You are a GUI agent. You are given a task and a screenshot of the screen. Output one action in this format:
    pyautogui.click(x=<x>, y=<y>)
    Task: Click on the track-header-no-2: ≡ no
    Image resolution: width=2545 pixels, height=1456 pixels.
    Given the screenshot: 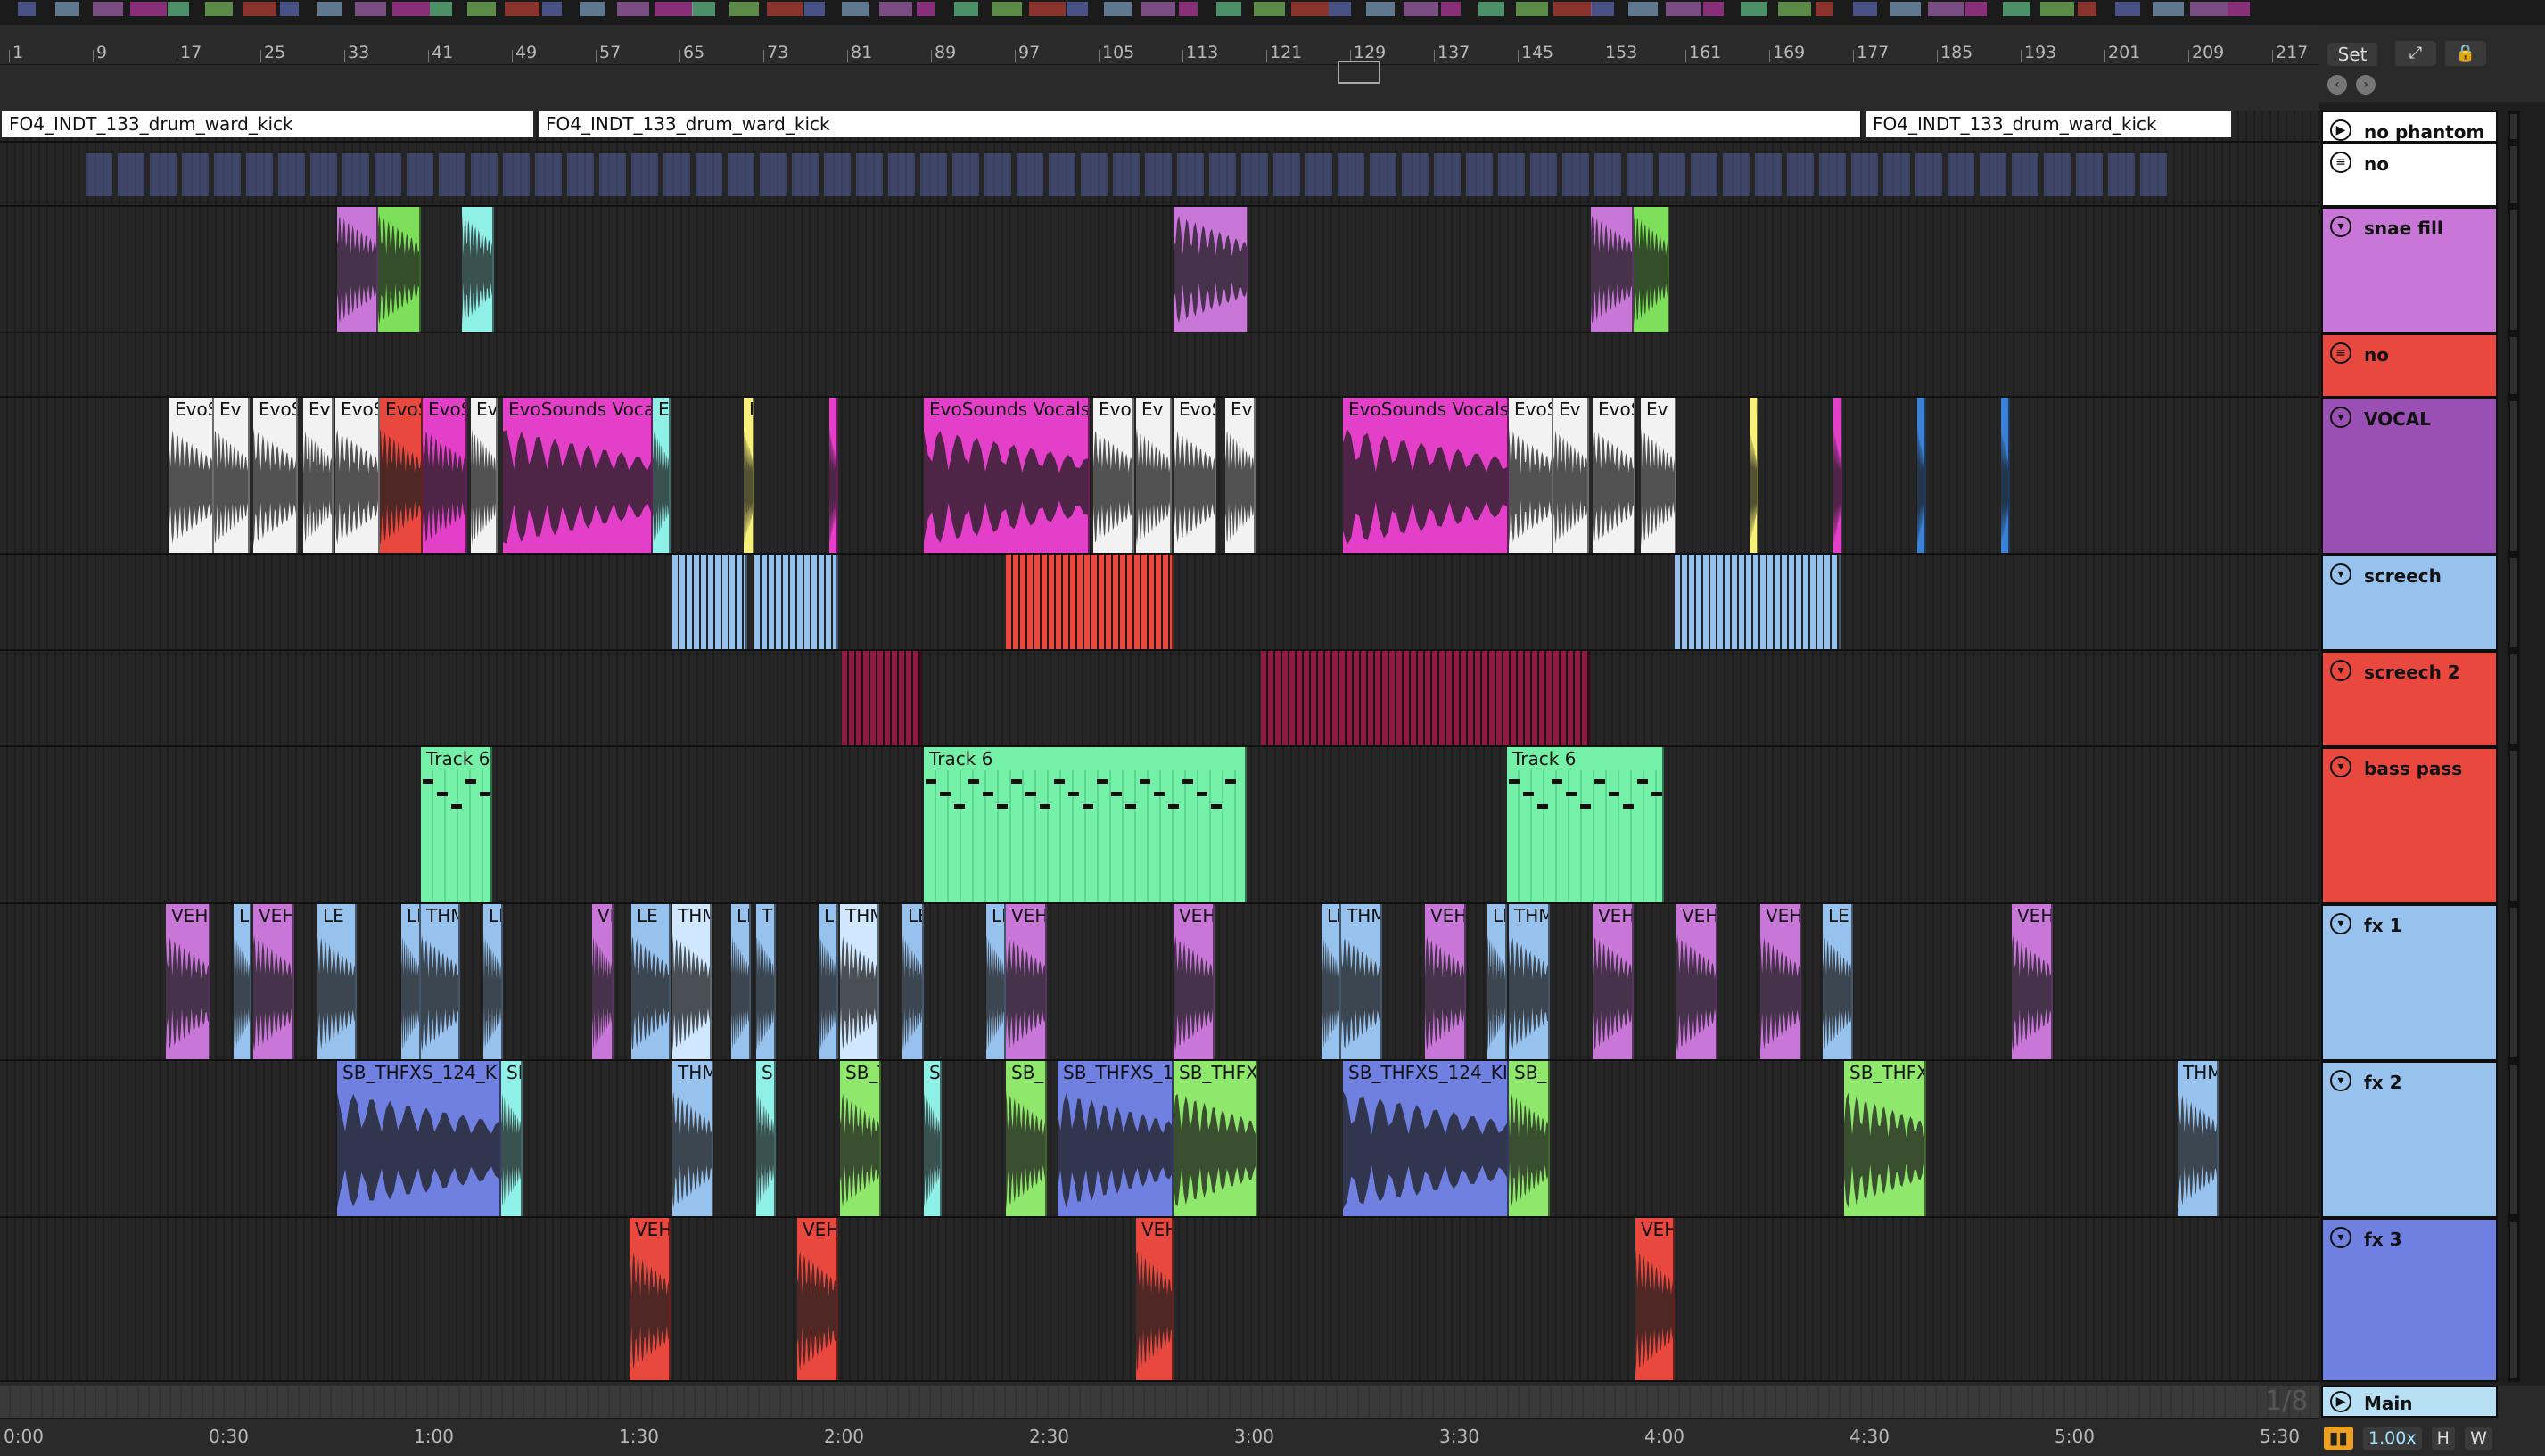 What is the action you would take?
    pyautogui.click(x=2409, y=365)
    